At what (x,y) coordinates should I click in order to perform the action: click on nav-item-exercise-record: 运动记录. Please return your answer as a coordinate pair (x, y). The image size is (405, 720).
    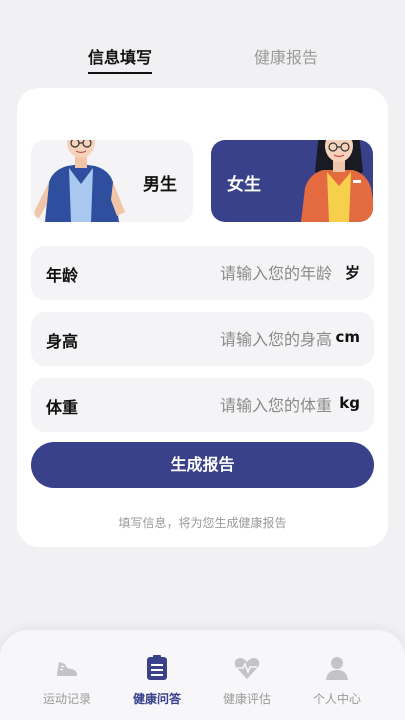
    Looking at the image, I should click on (67, 680).